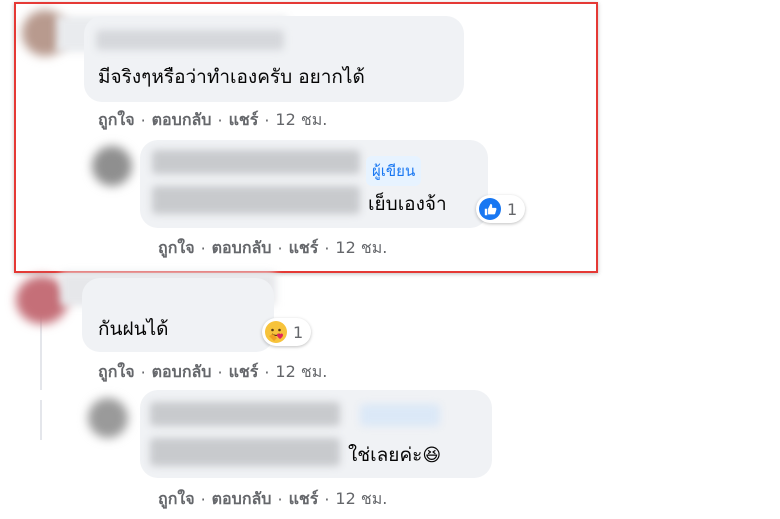 This screenshot has width=780, height=519. I want to click on comment-text: เย็บเองจ้า, so click(407, 204).